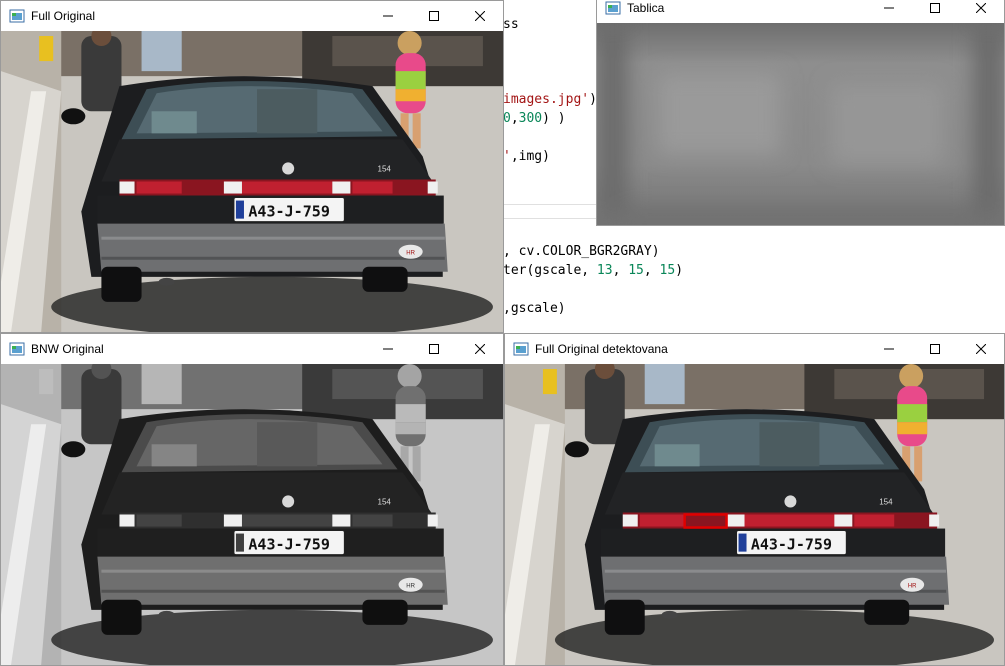  Describe the element at coordinates (604, 270) in the screenshot. I see `code-token: 13` at that location.